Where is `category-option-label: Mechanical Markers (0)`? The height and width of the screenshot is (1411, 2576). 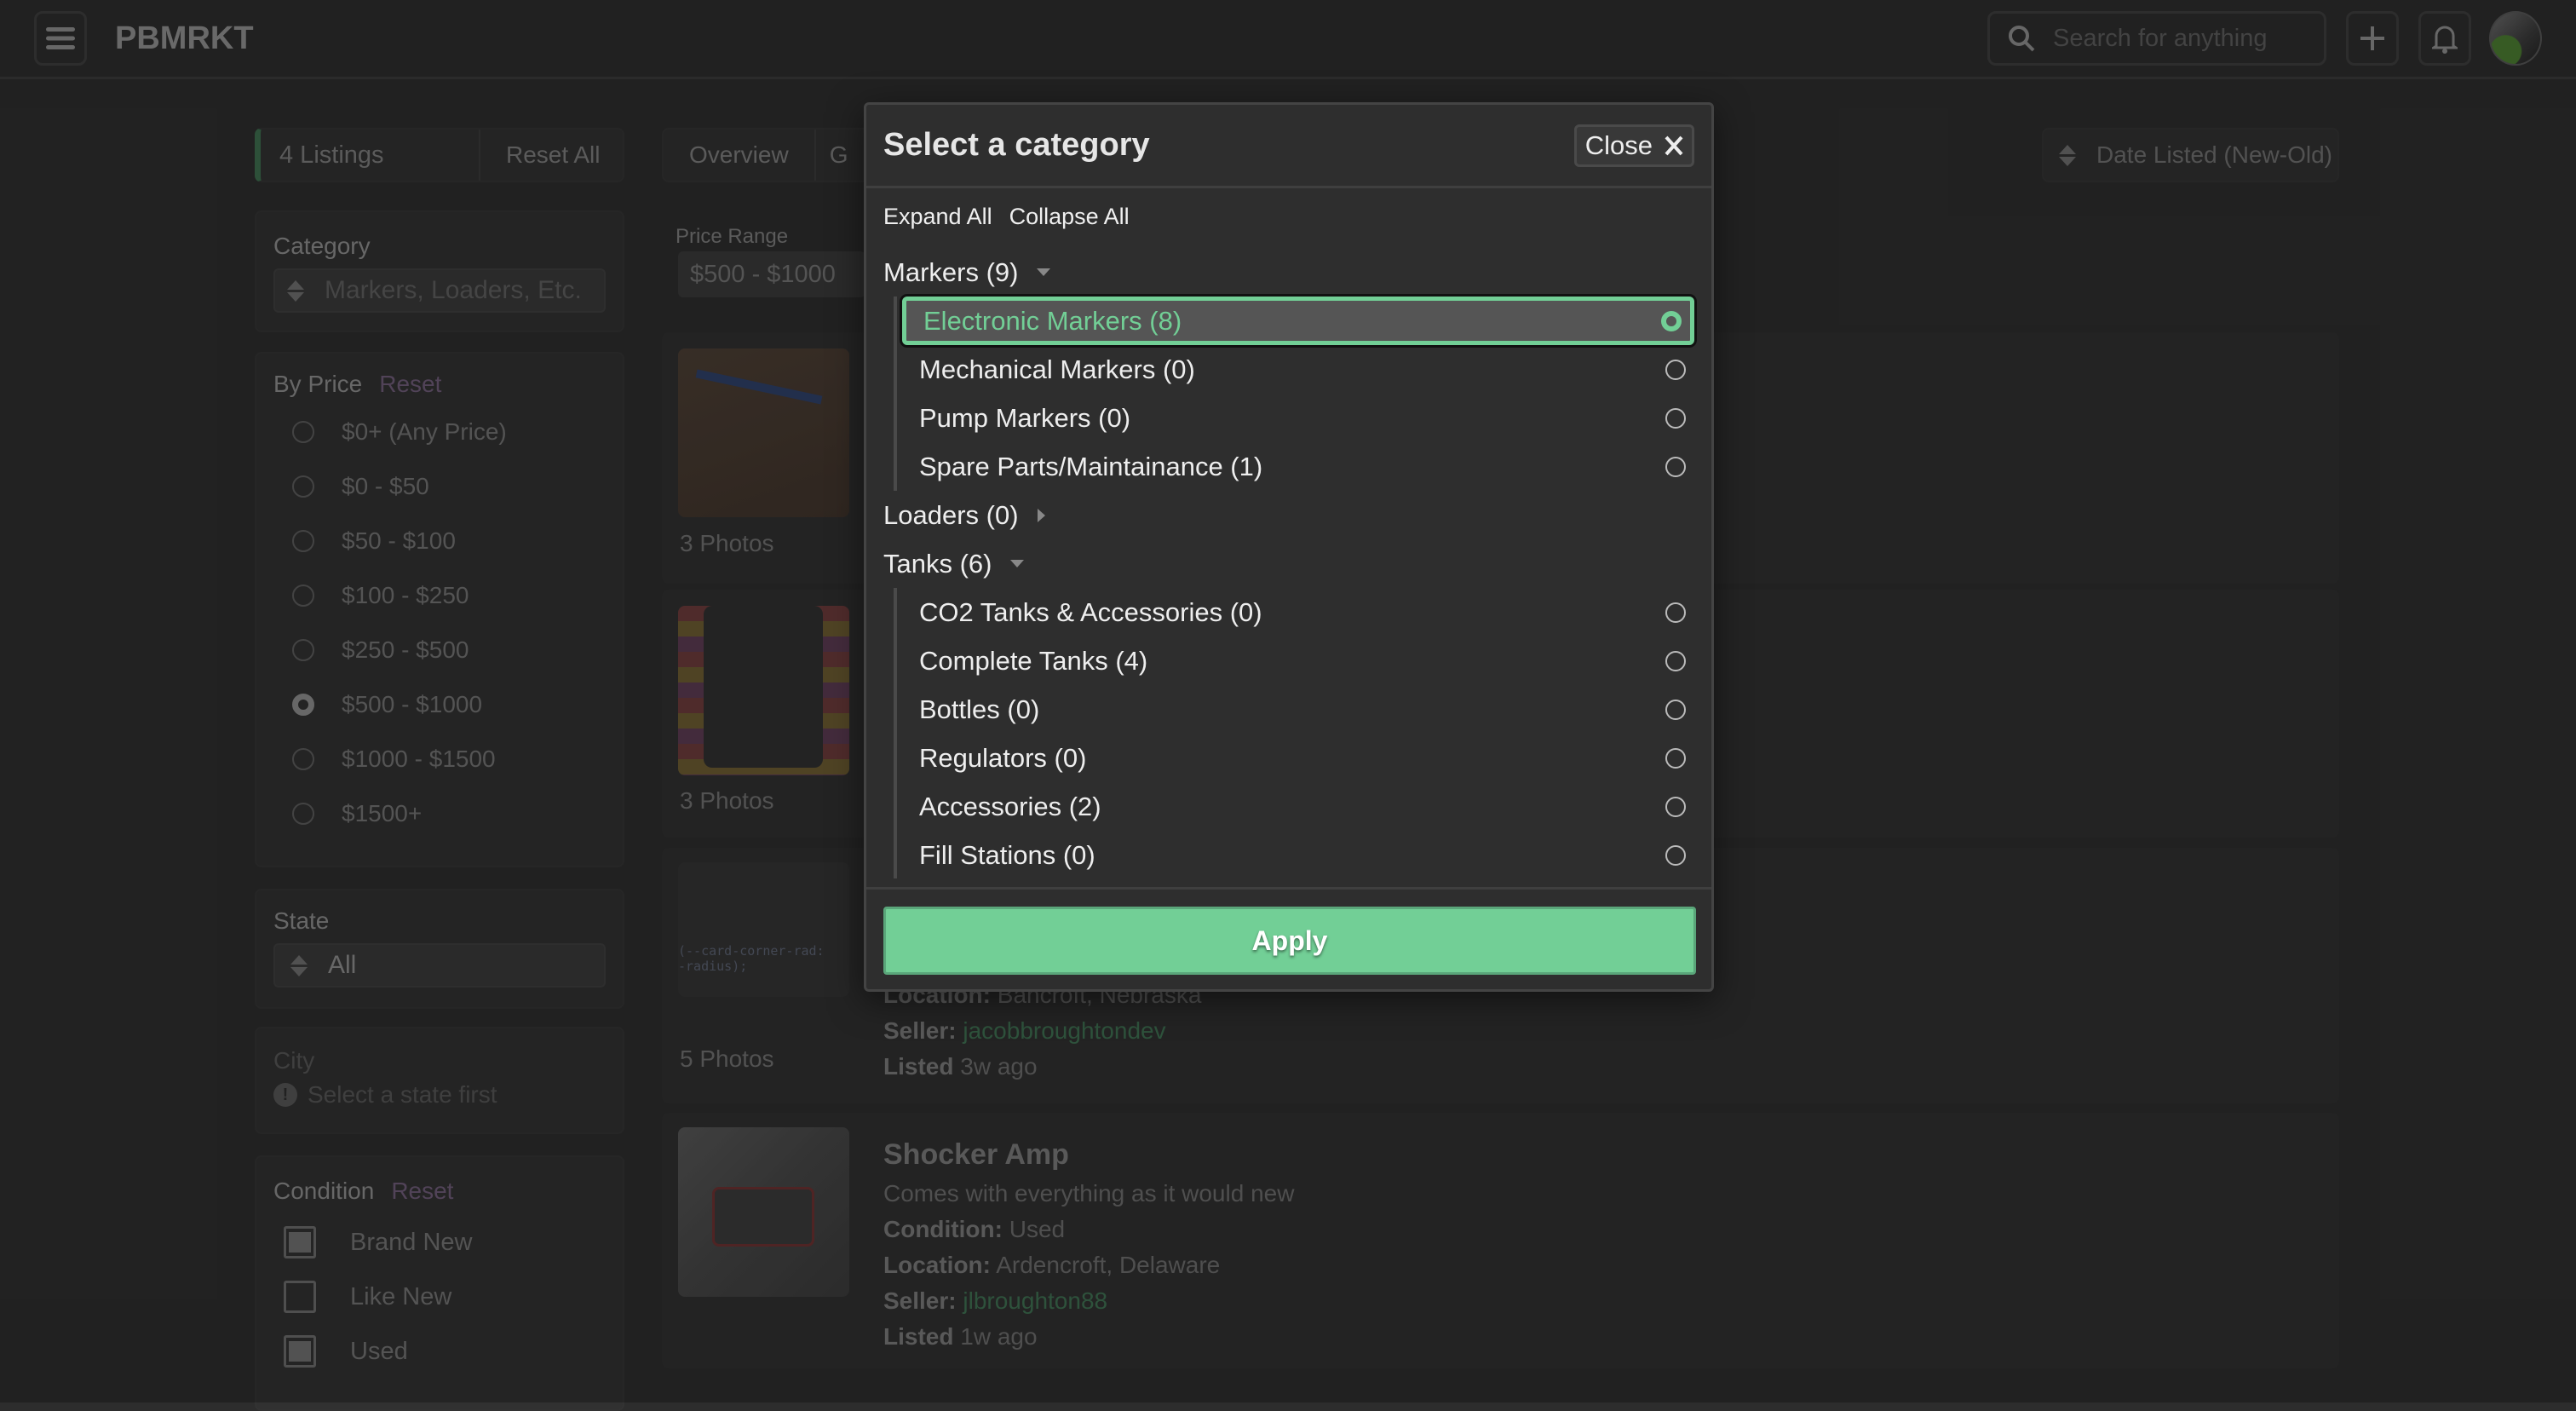 category-option-label: Mechanical Markers (0) is located at coordinates (1057, 369).